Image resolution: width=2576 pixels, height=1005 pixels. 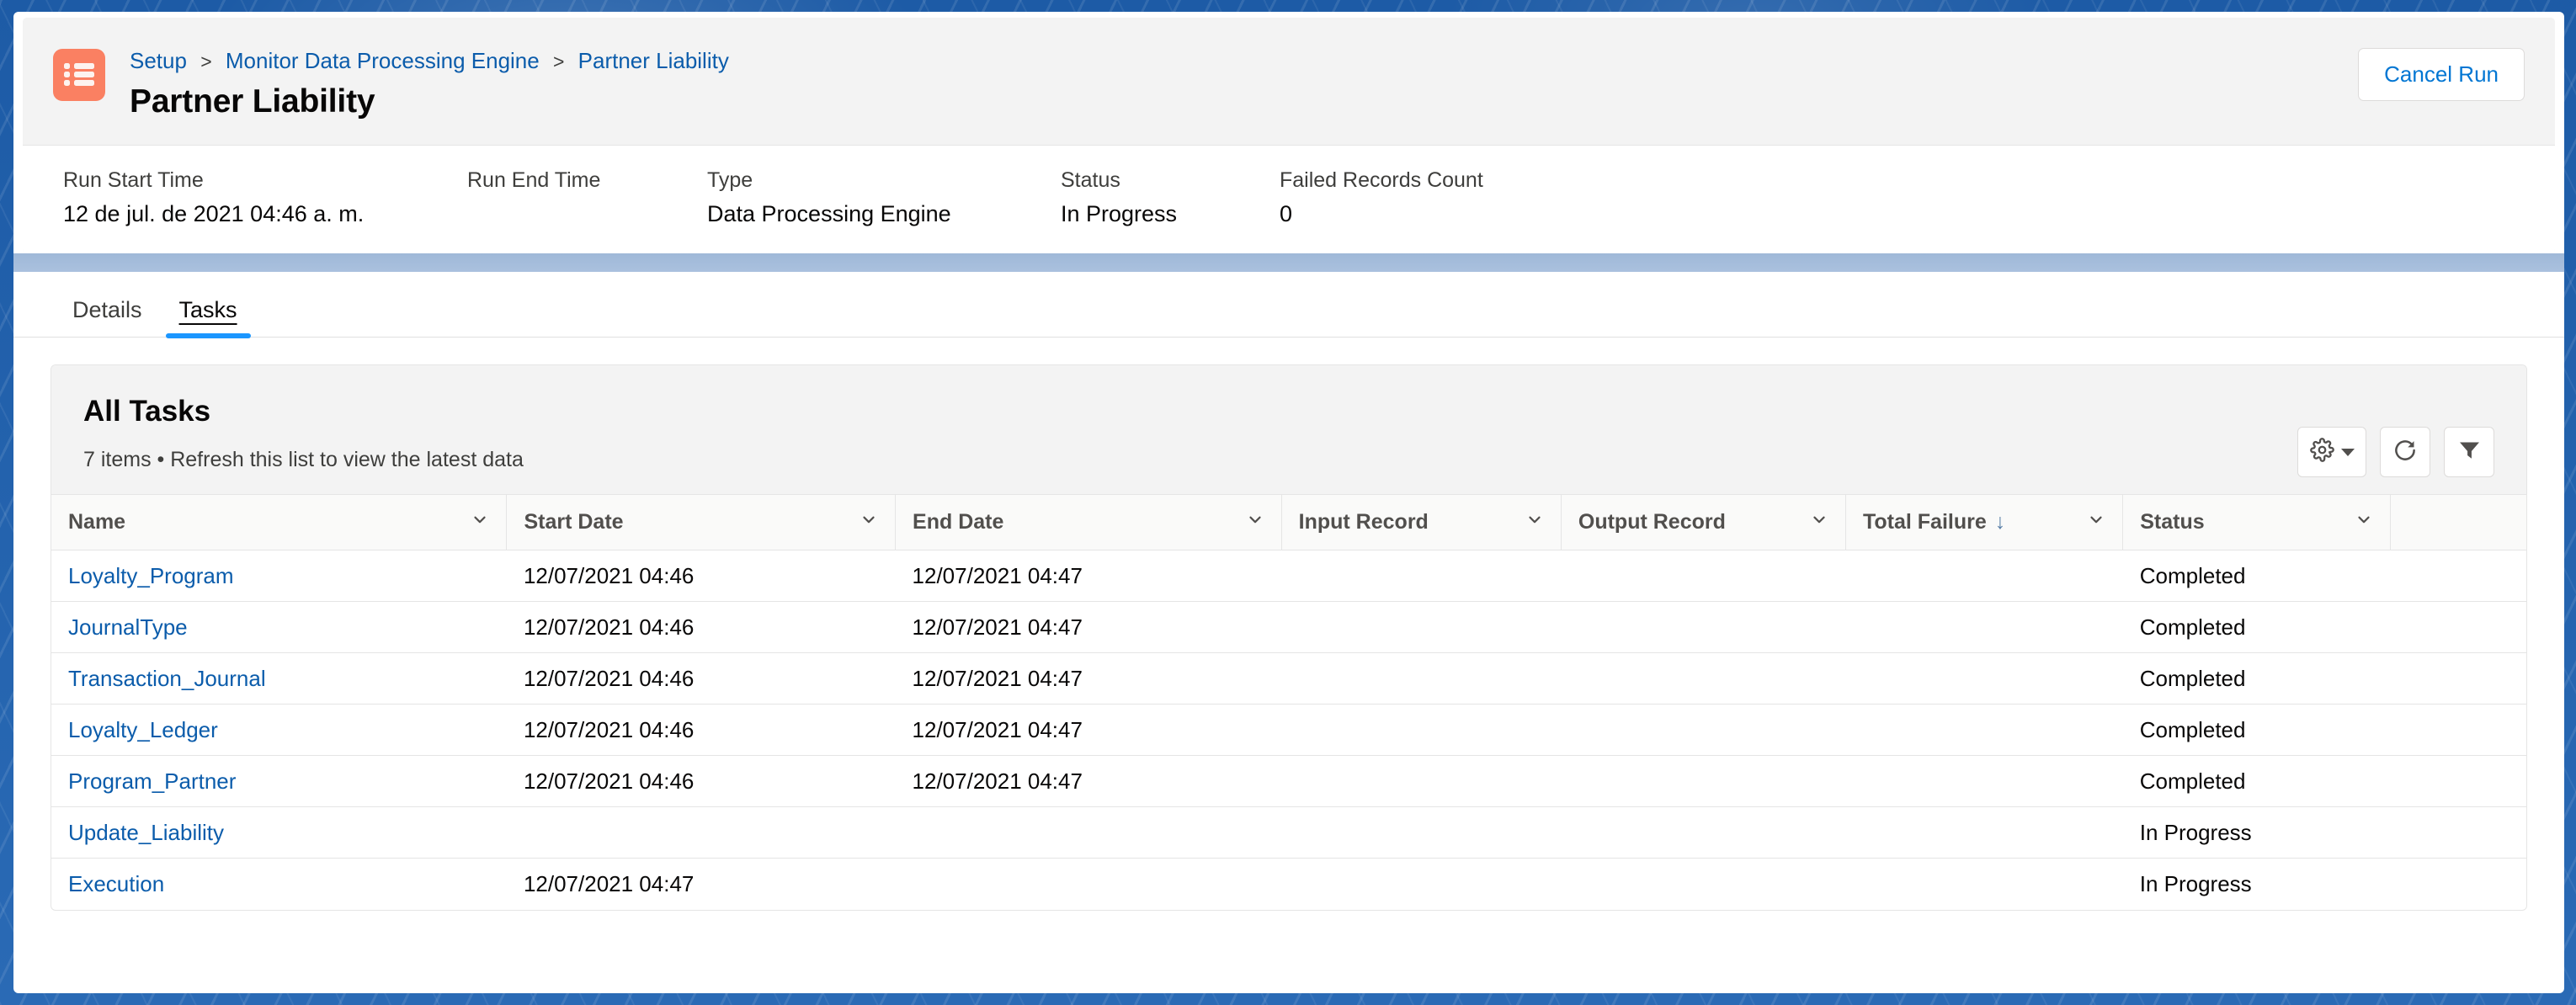 I want to click on column-header-output-record: Output Record, so click(x=1703, y=522).